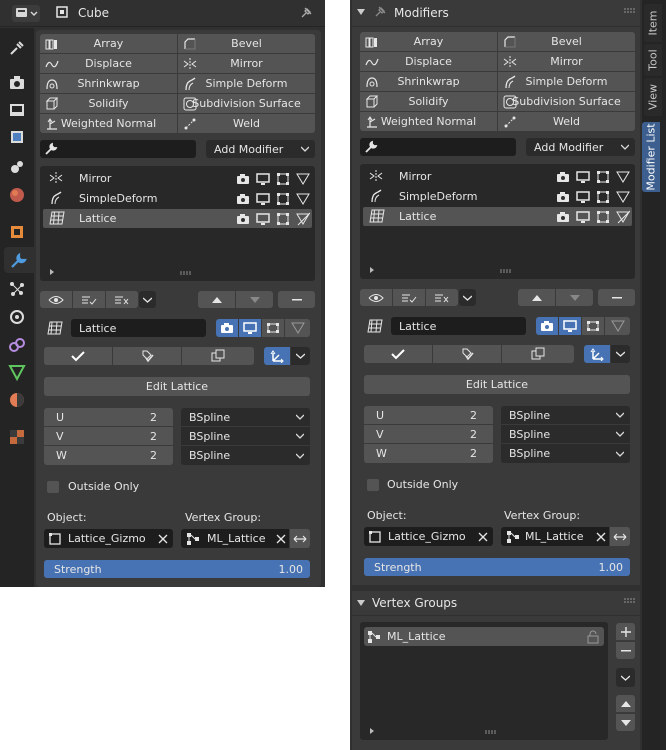  Describe the element at coordinates (177, 218) in the screenshot. I see `list-item: Lattice` at that location.